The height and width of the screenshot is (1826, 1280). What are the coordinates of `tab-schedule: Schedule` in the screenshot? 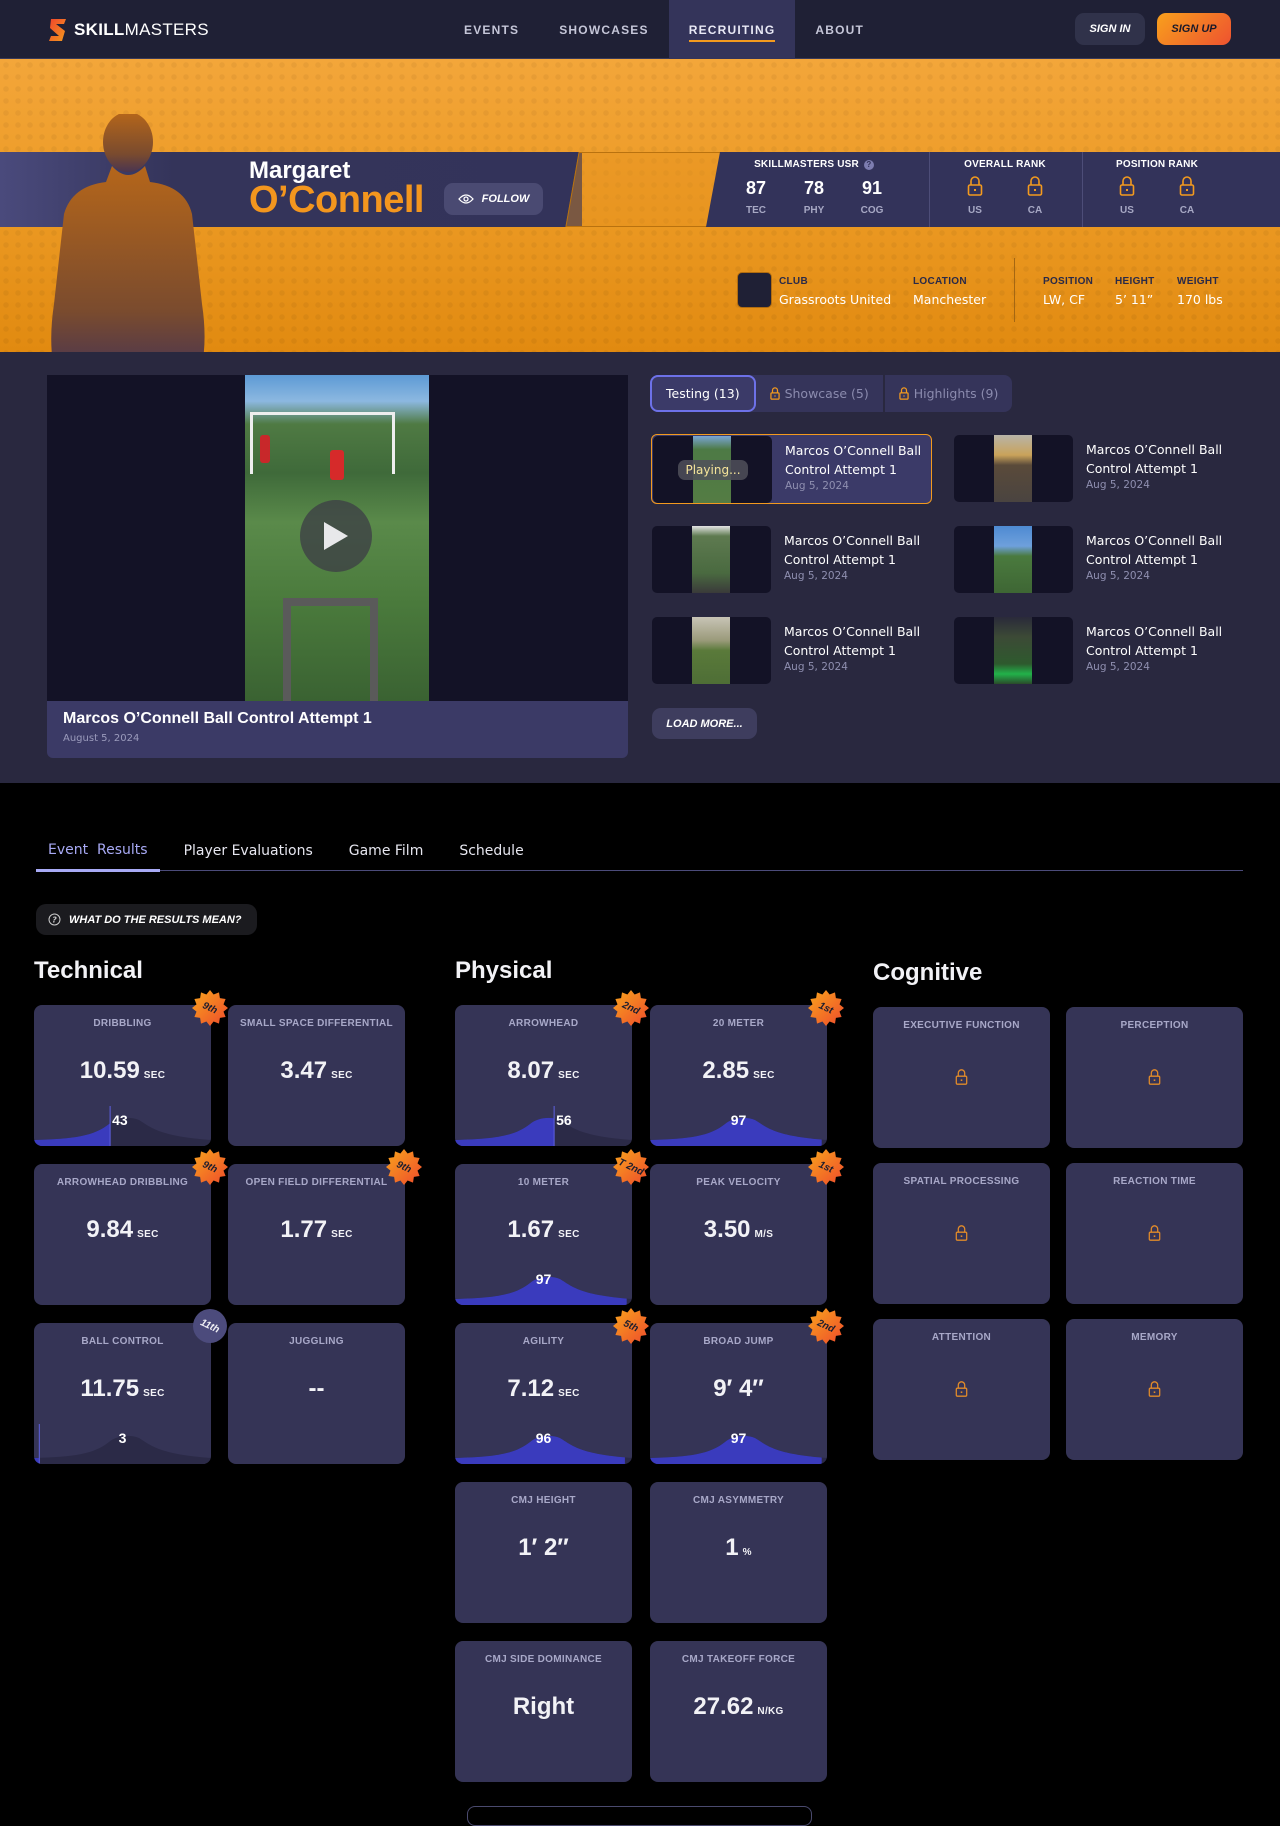 It's located at (491, 851).